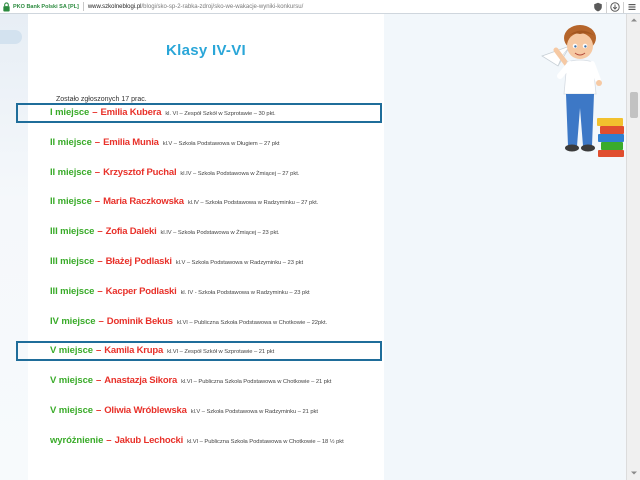  What do you see at coordinates (145, 410) in the screenshot?
I see `winner-name: Oliwia Wróblewska` at bounding box center [145, 410].